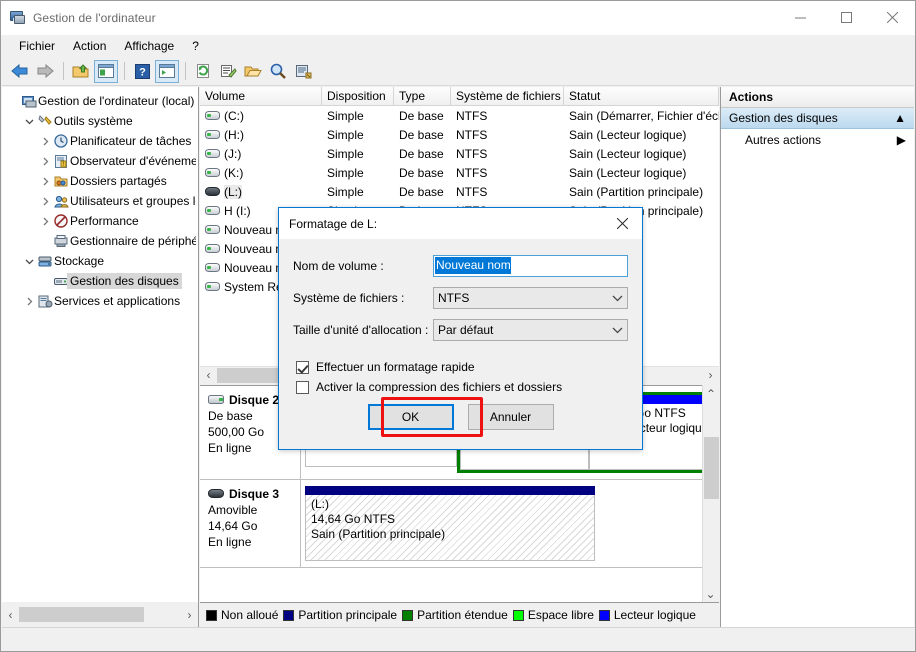 The height and width of the screenshot is (652, 916). Describe the element at coordinates (892, 17) in the screenshot. I see `close-button` at that location.